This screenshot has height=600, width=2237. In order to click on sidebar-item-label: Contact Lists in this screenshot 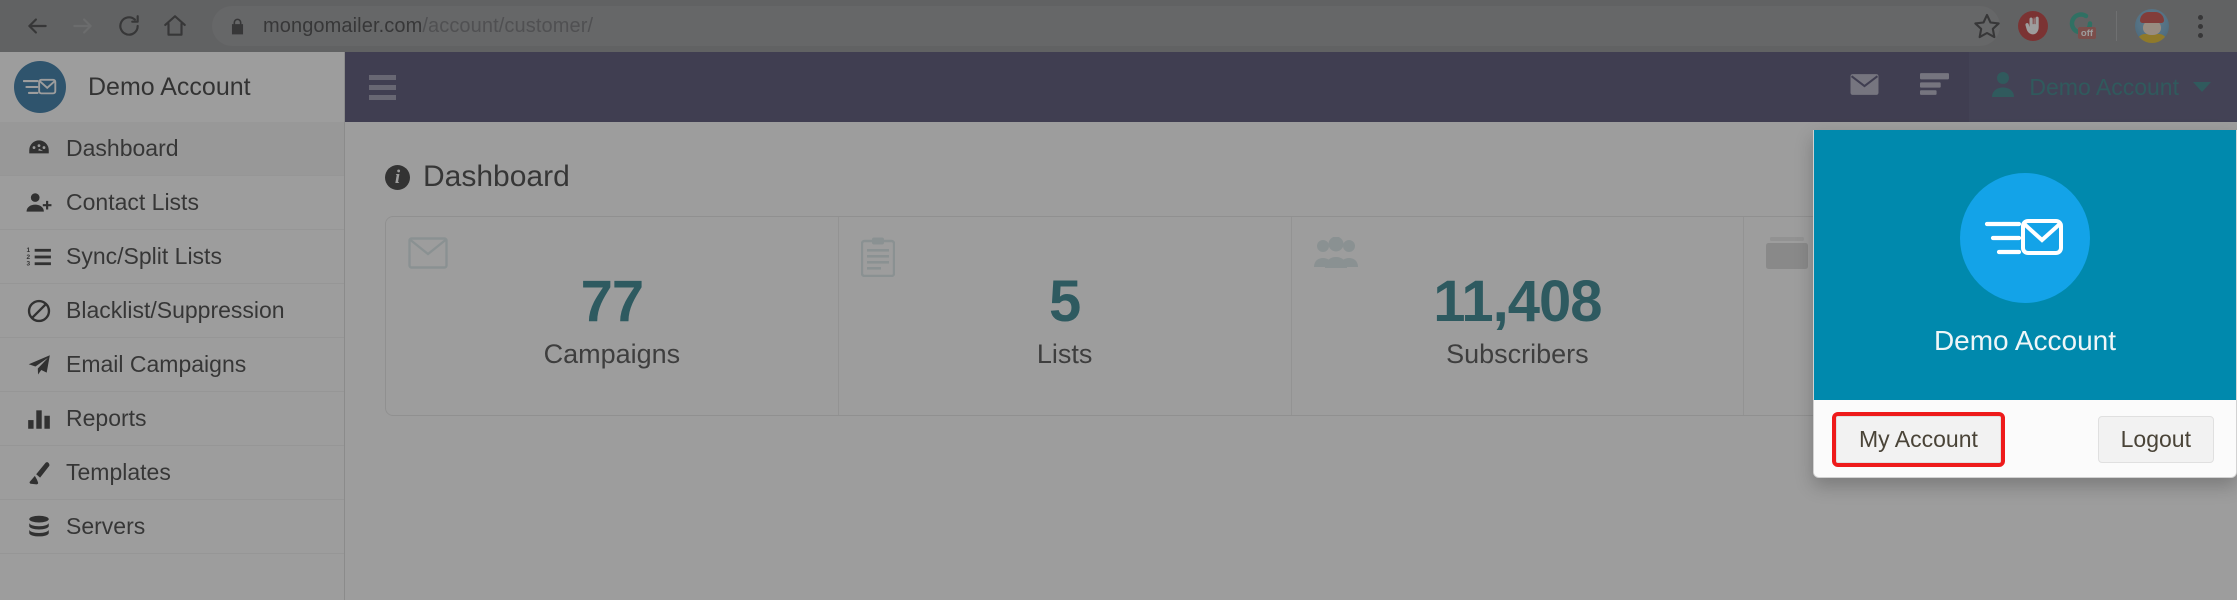, I will do `click(132, 202)`.